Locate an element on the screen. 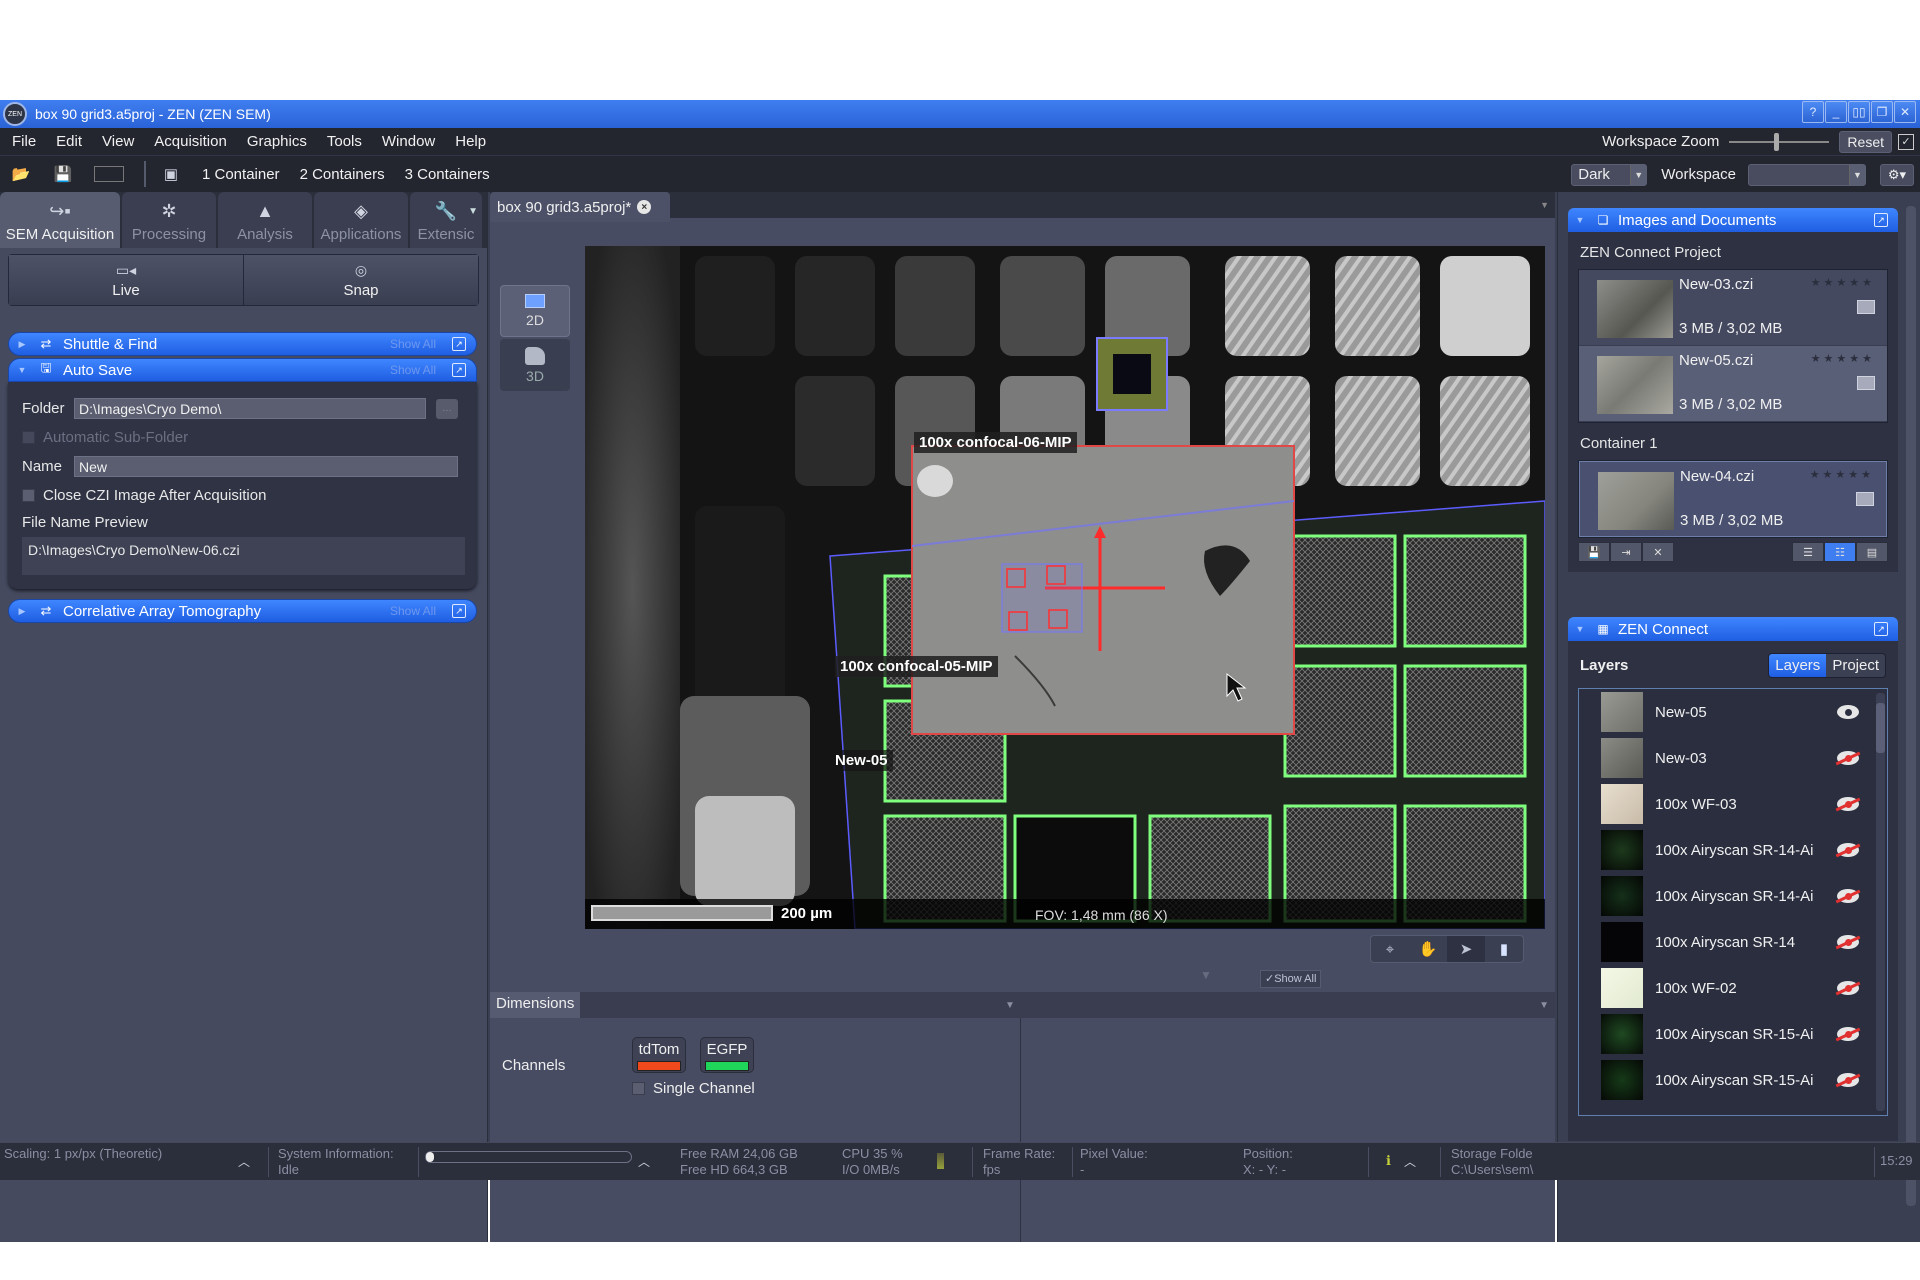 This screenshot has height=1280, width=1920. pin-icon: ✓ is located at coordinates (1906, 141).